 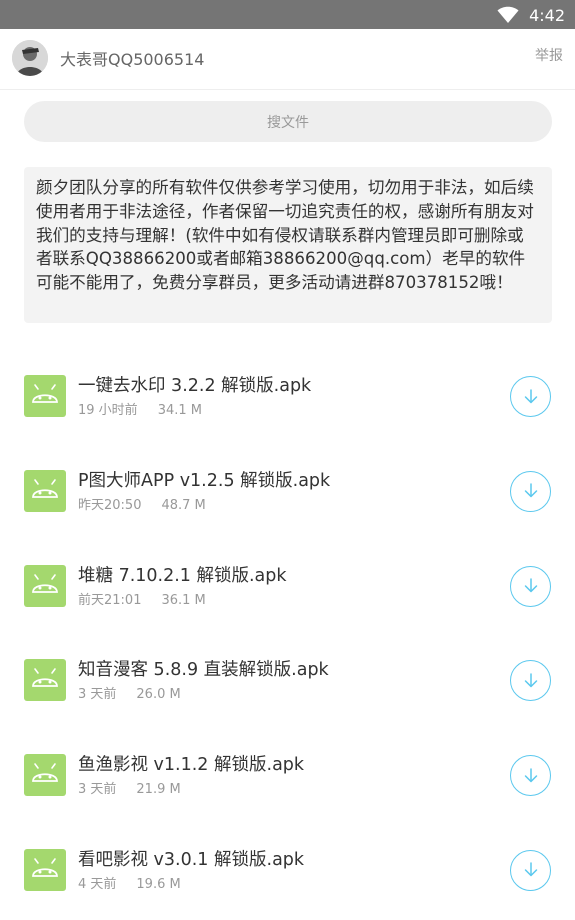 I want to click on file-list-item: 一键去水印 3.2.2 解锁版.apk 19 小时前 34.1 M, so click(x=287, y=395).